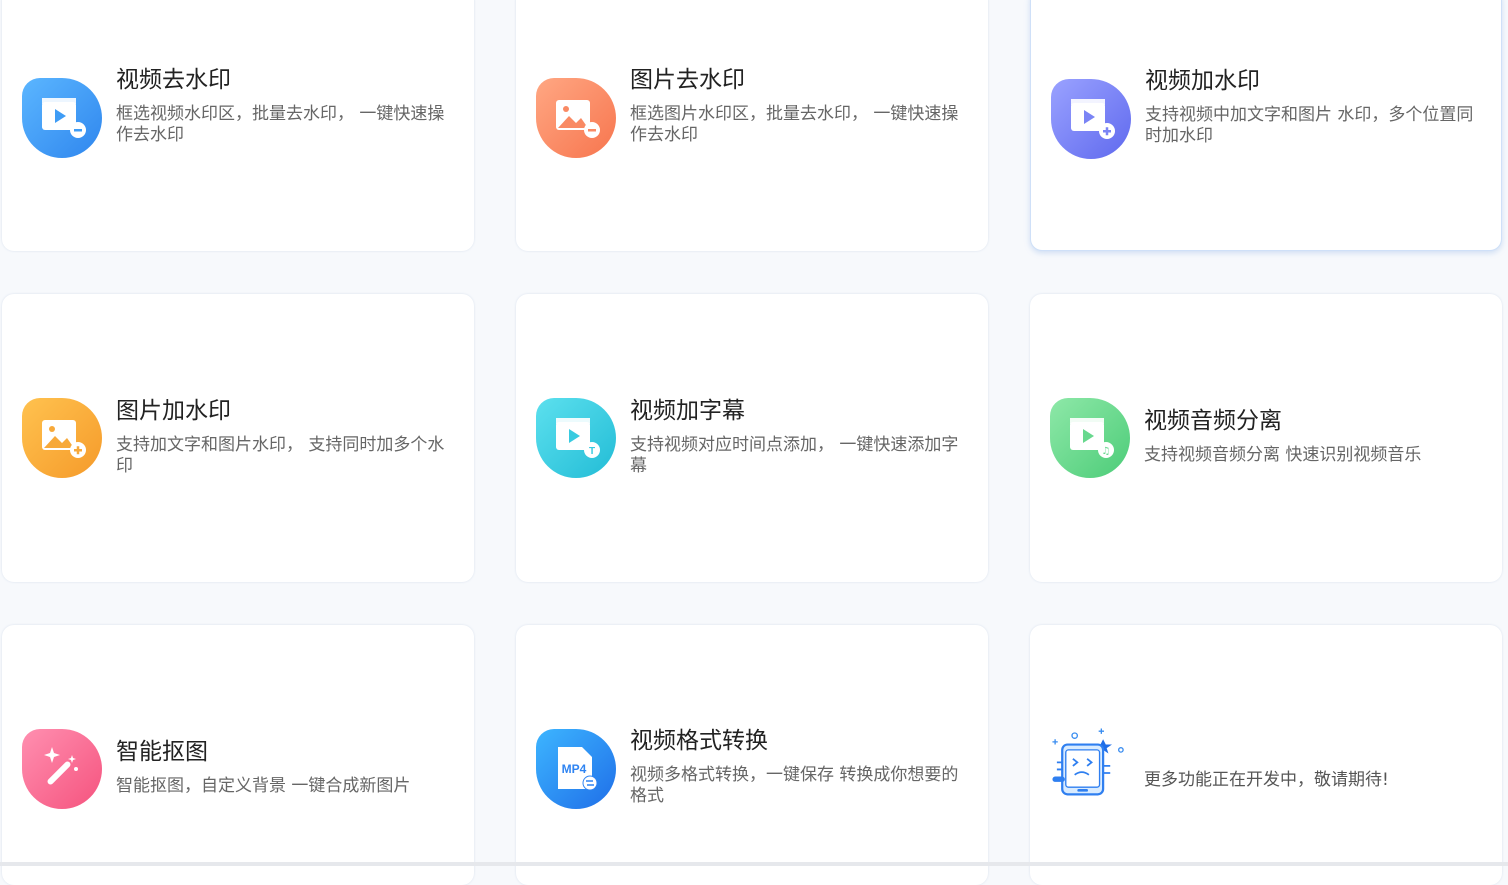 The height and width of the screenshot is (885, 1508). Describe the element at coordinates (1266, 755) in the screenshot. I see `card-more-coming-soon: 更多功能正在开发中，敬请期待!` at that location.